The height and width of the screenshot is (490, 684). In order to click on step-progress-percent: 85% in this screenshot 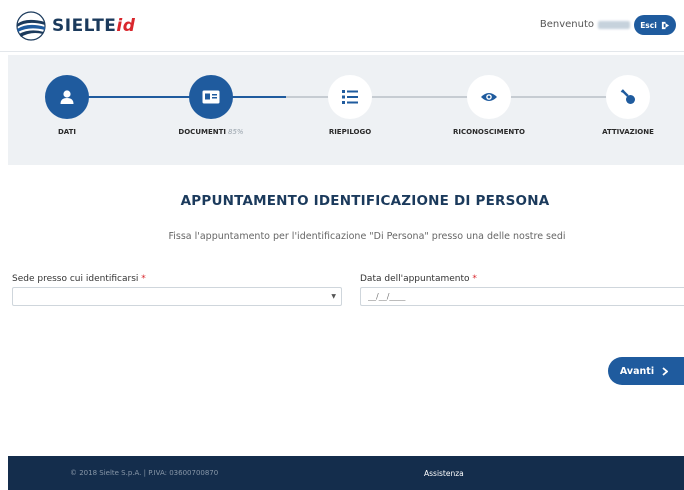, I will do `click(236, 132)`.